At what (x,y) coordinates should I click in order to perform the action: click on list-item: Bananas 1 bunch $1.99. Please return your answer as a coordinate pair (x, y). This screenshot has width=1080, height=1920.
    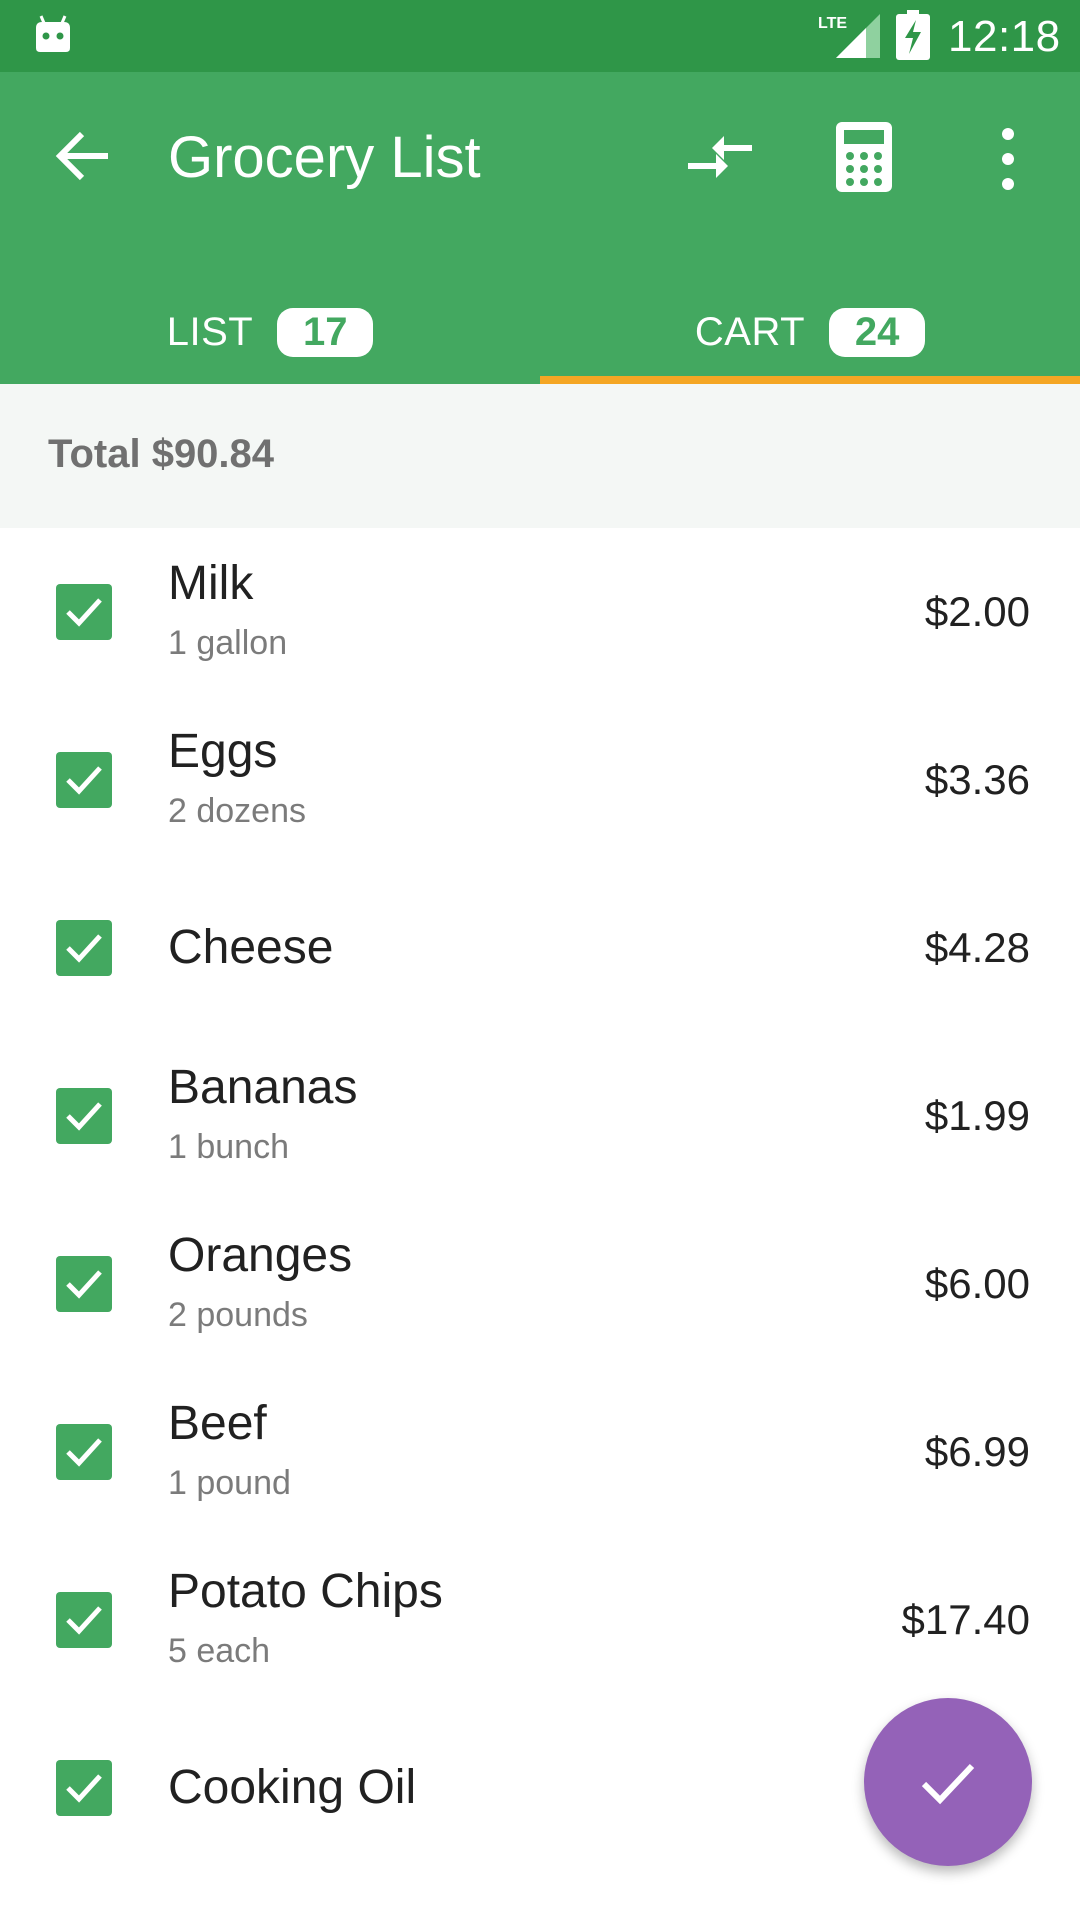
    Looking at the image, I should click on (540, 1116).